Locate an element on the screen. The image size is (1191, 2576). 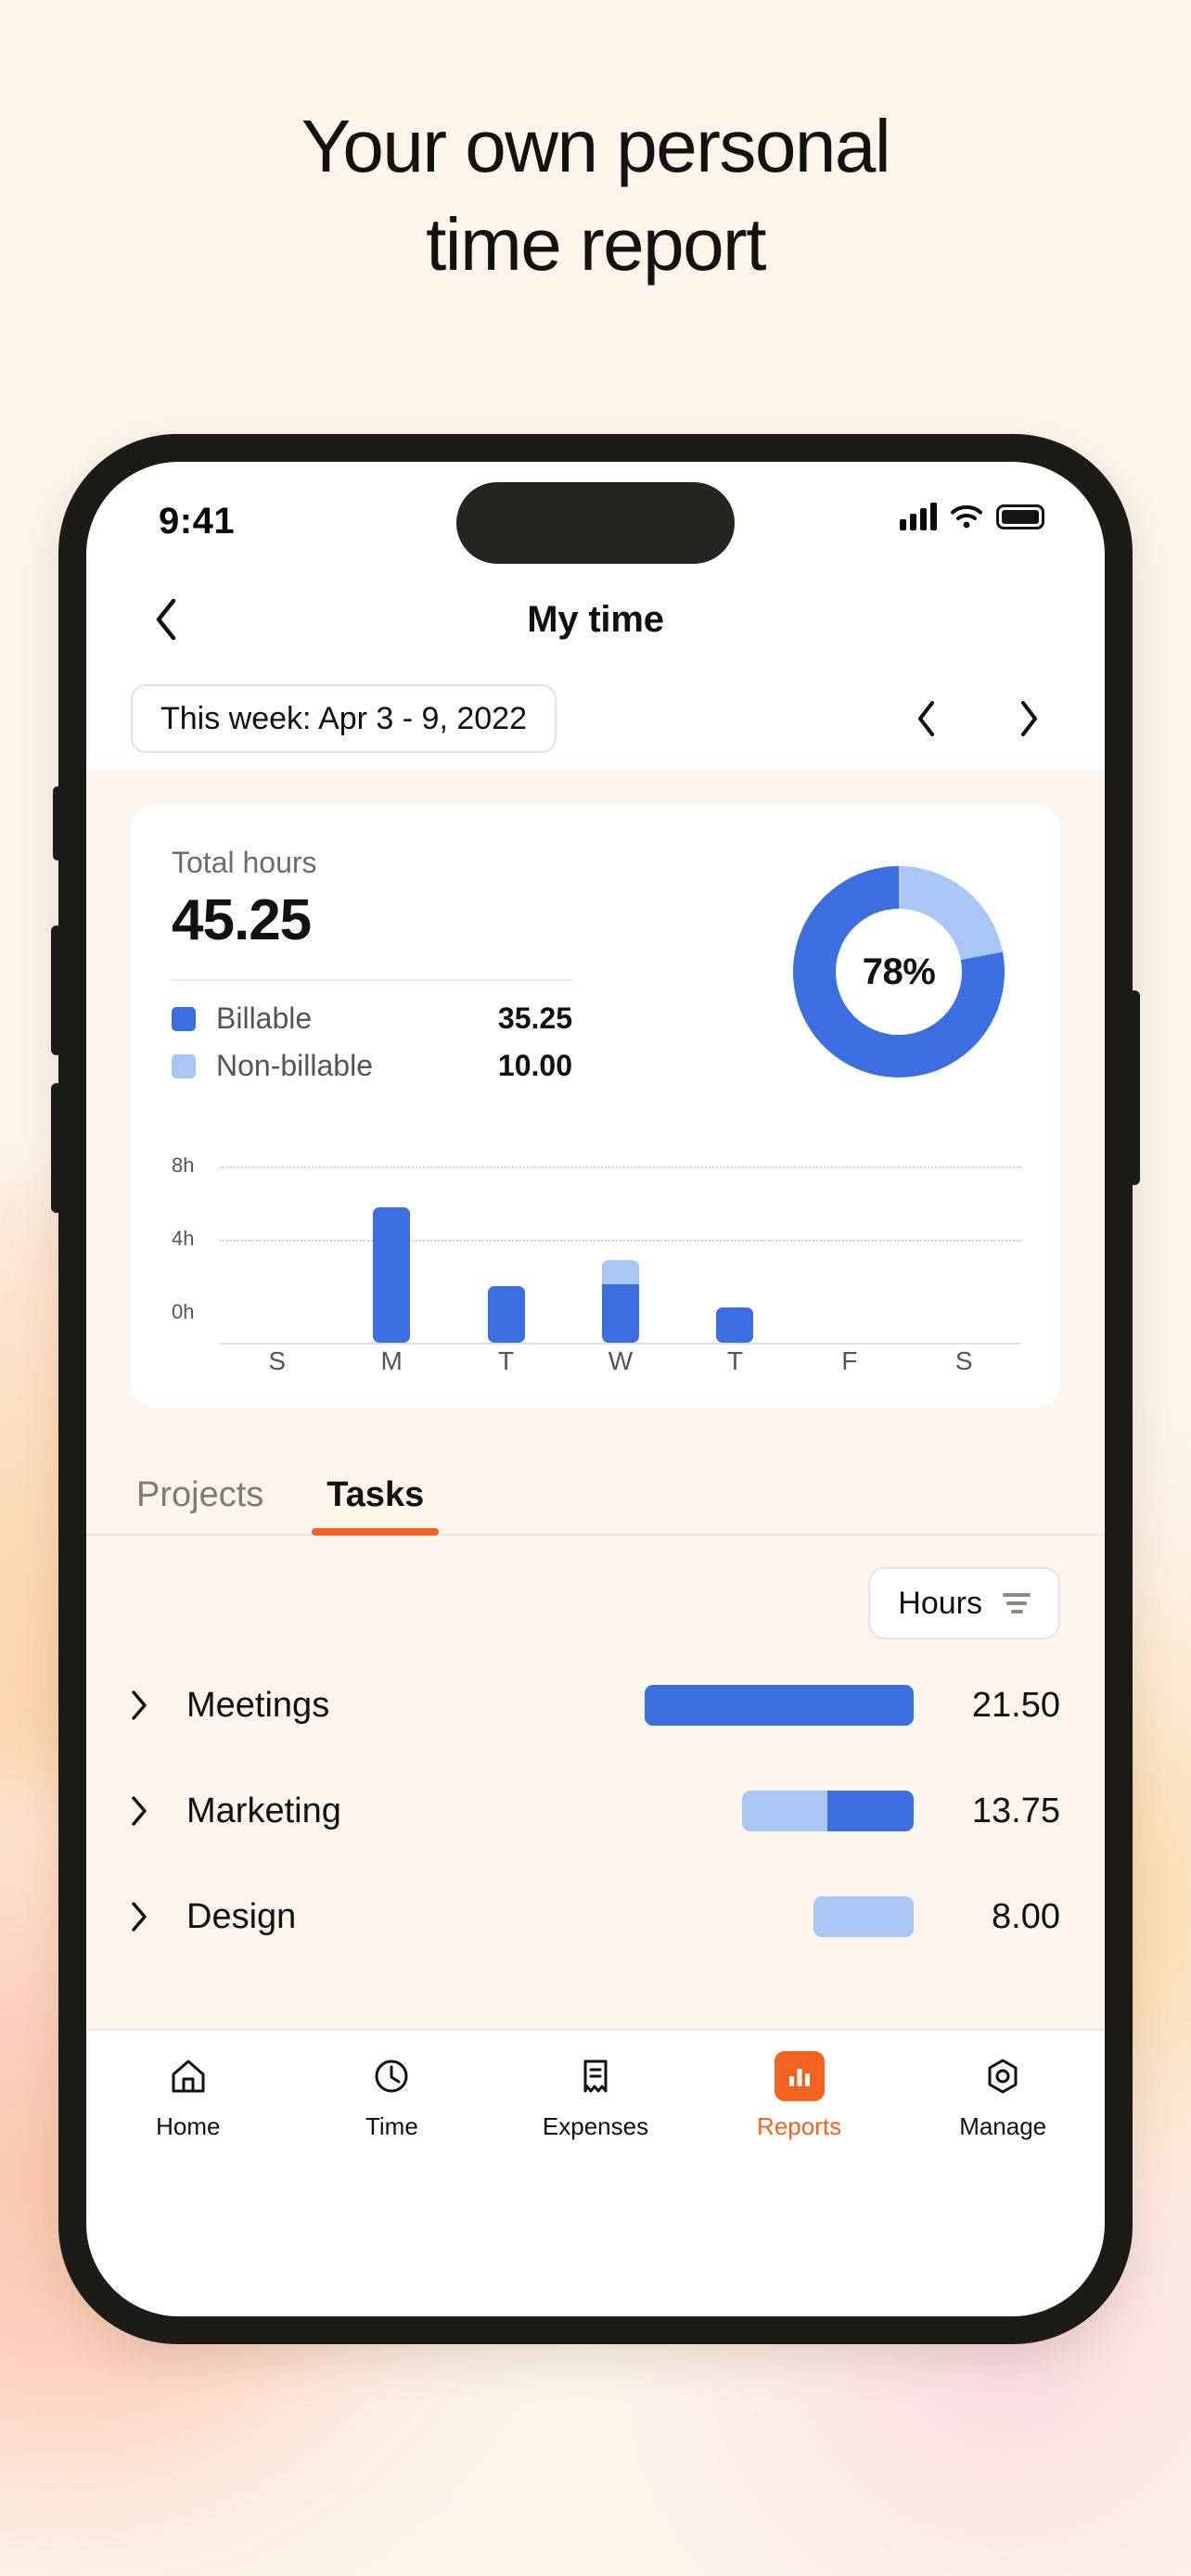
week-range-label: This week: Apr 3 - 9, 2022 is located at coordinates (343, 718).